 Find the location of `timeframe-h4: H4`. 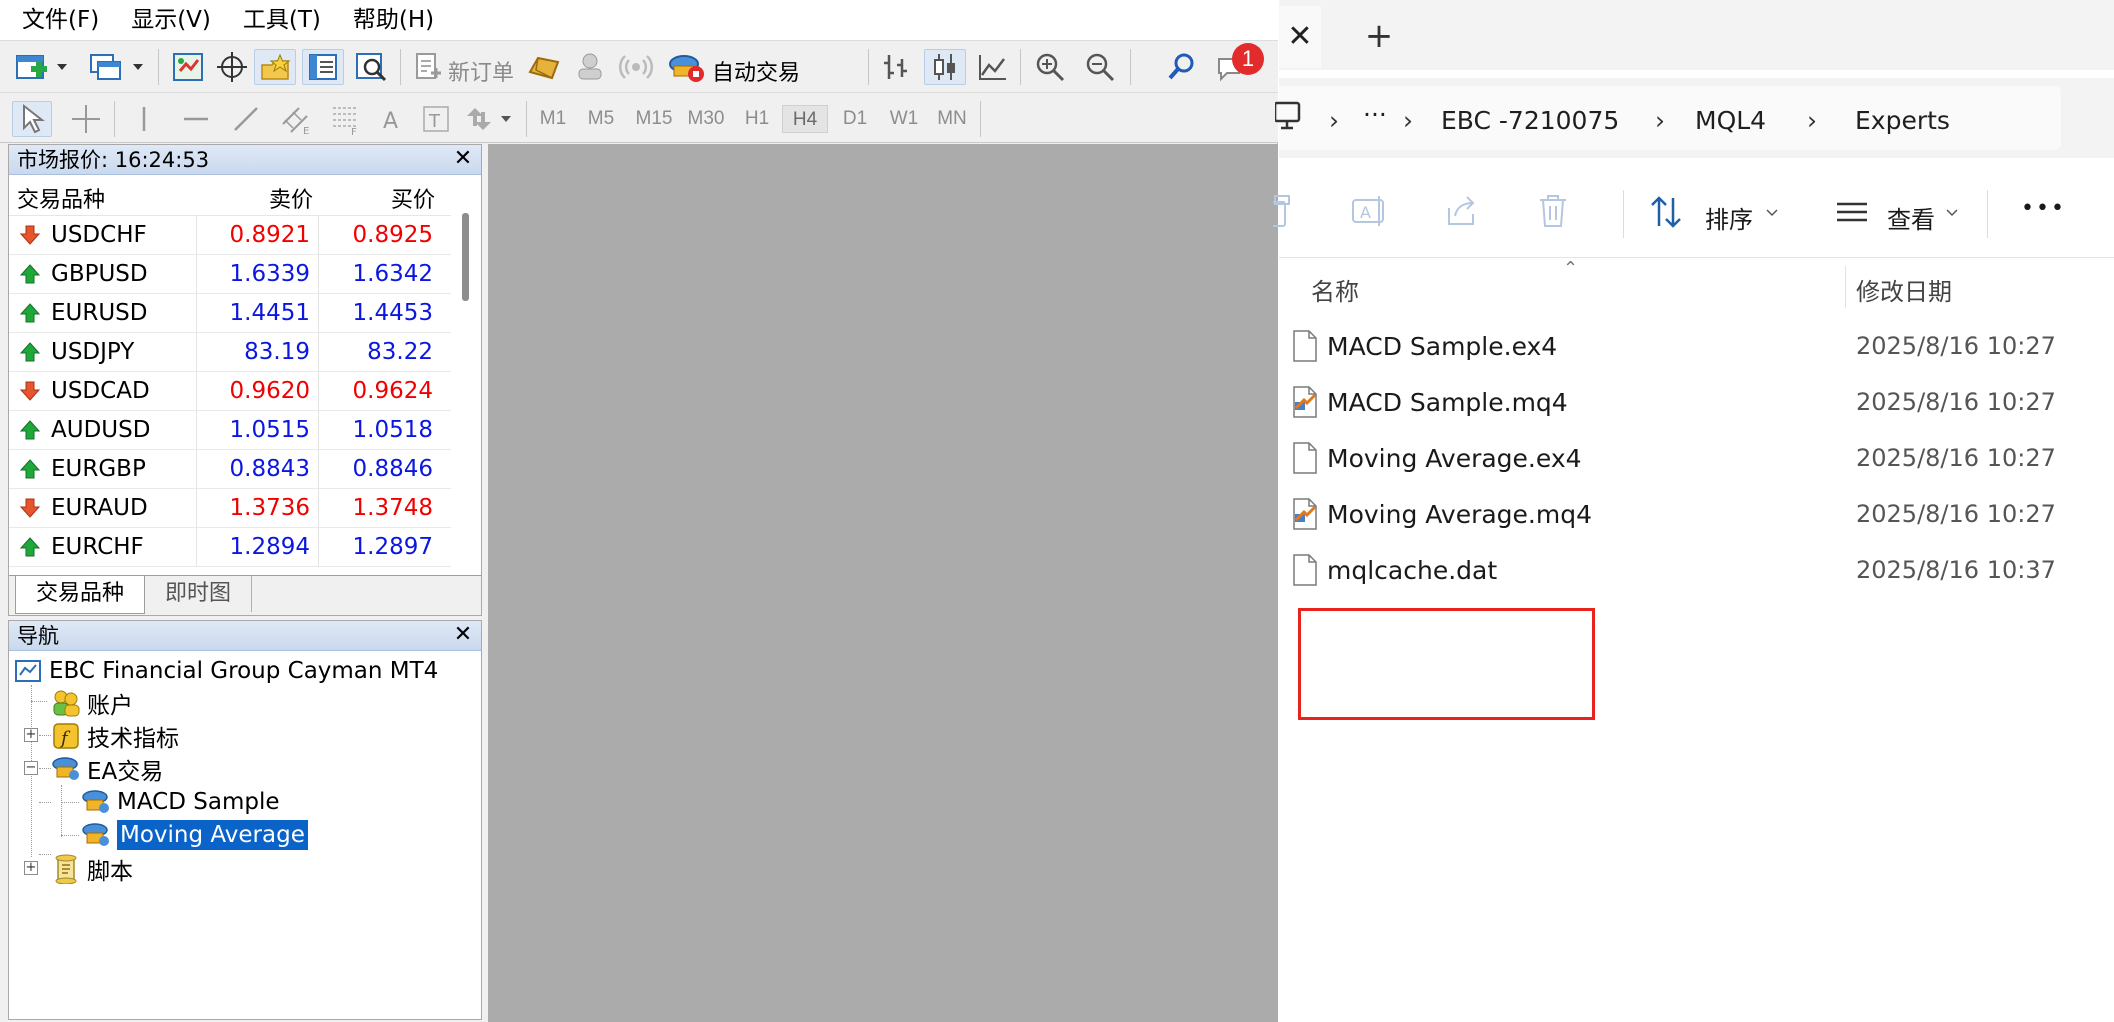

timeframe-h4: H4 is located at coordinates (805, 119).